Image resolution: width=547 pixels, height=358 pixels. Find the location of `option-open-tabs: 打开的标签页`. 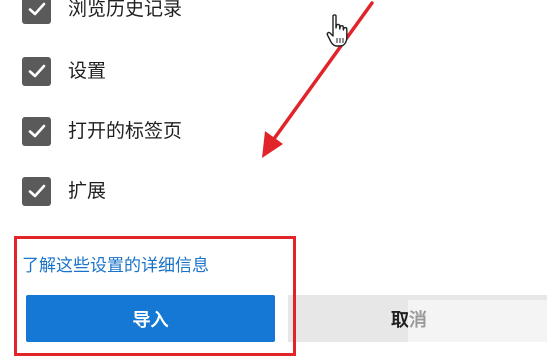

option-open-tabs: 打开的标签页 is located at coordinates (102, 131).